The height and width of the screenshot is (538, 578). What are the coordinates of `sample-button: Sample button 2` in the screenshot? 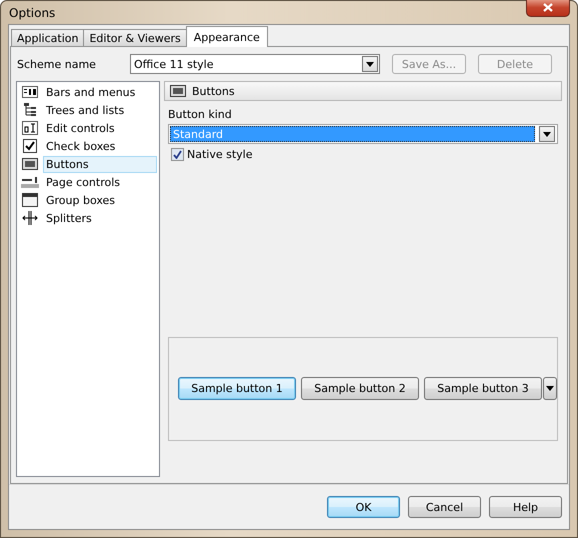 It's located at (360, 388).